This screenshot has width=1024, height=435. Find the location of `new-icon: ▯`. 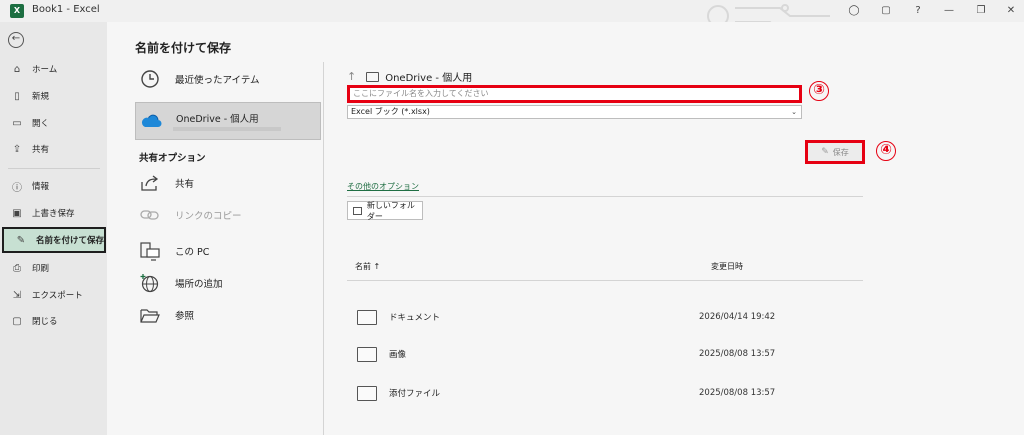

new-icon: ▯ is located at coordinates (17, 96).